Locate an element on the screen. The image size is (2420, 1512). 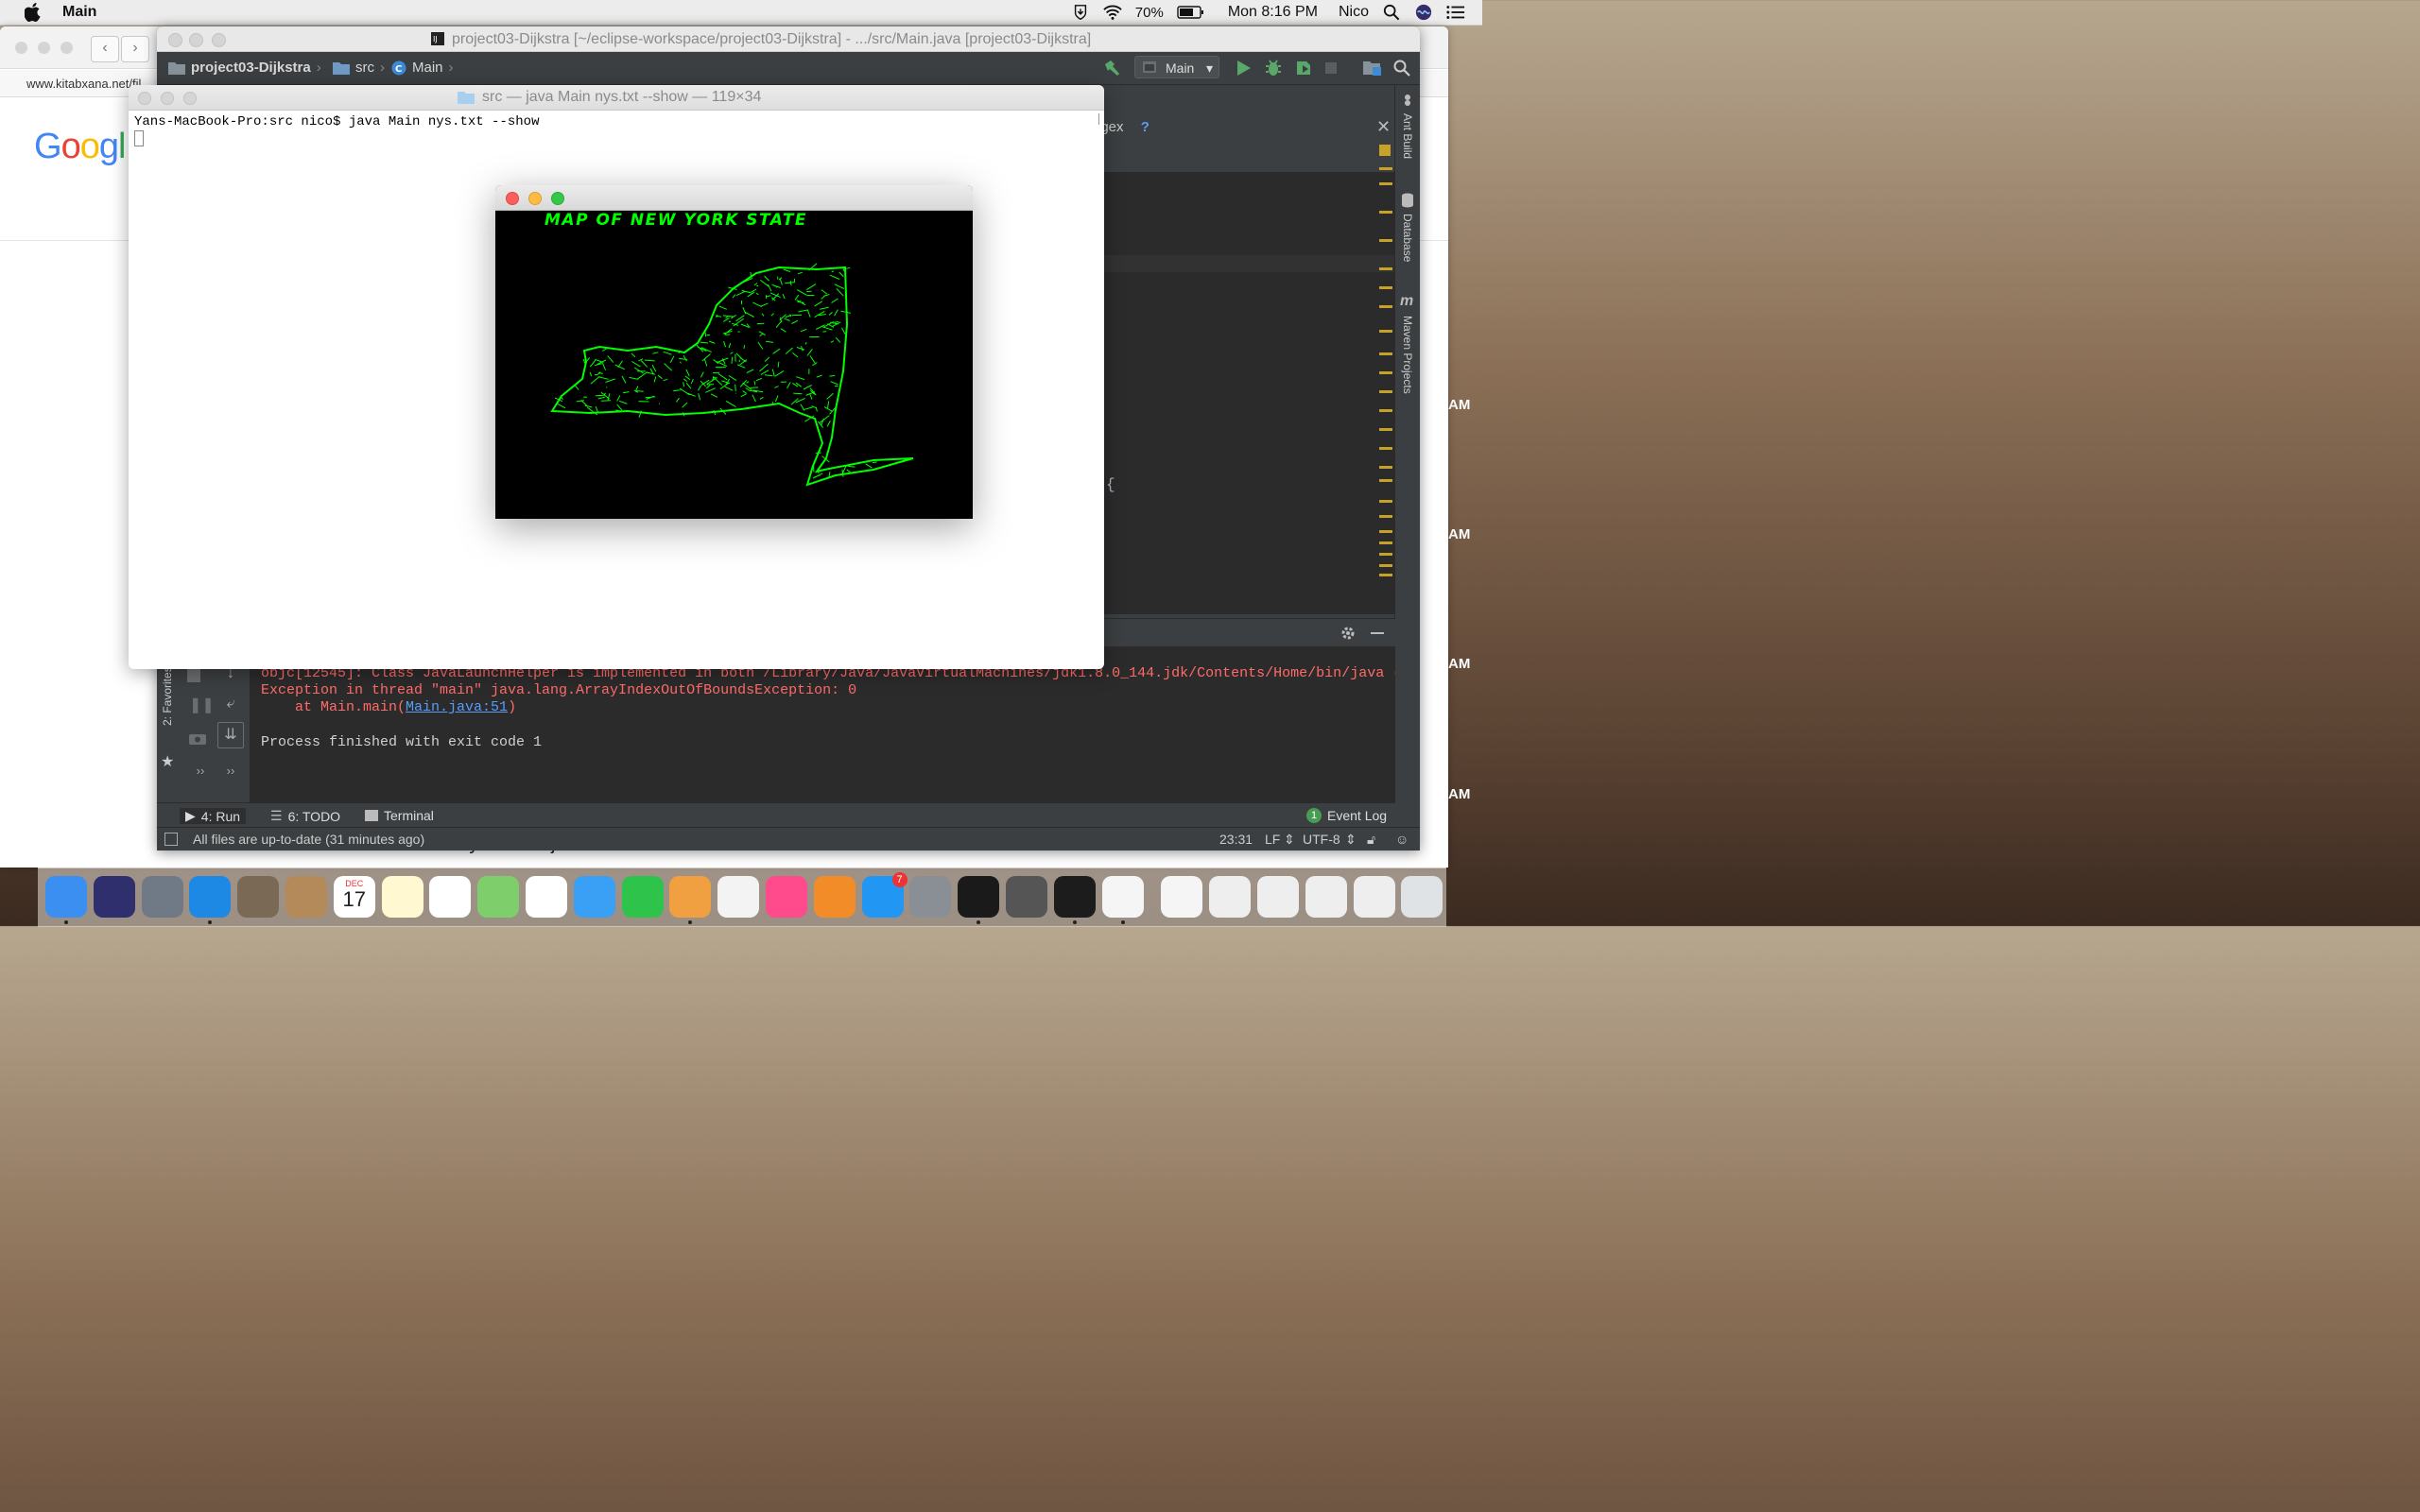
gear-icon is located at coordinates (1348, 633).